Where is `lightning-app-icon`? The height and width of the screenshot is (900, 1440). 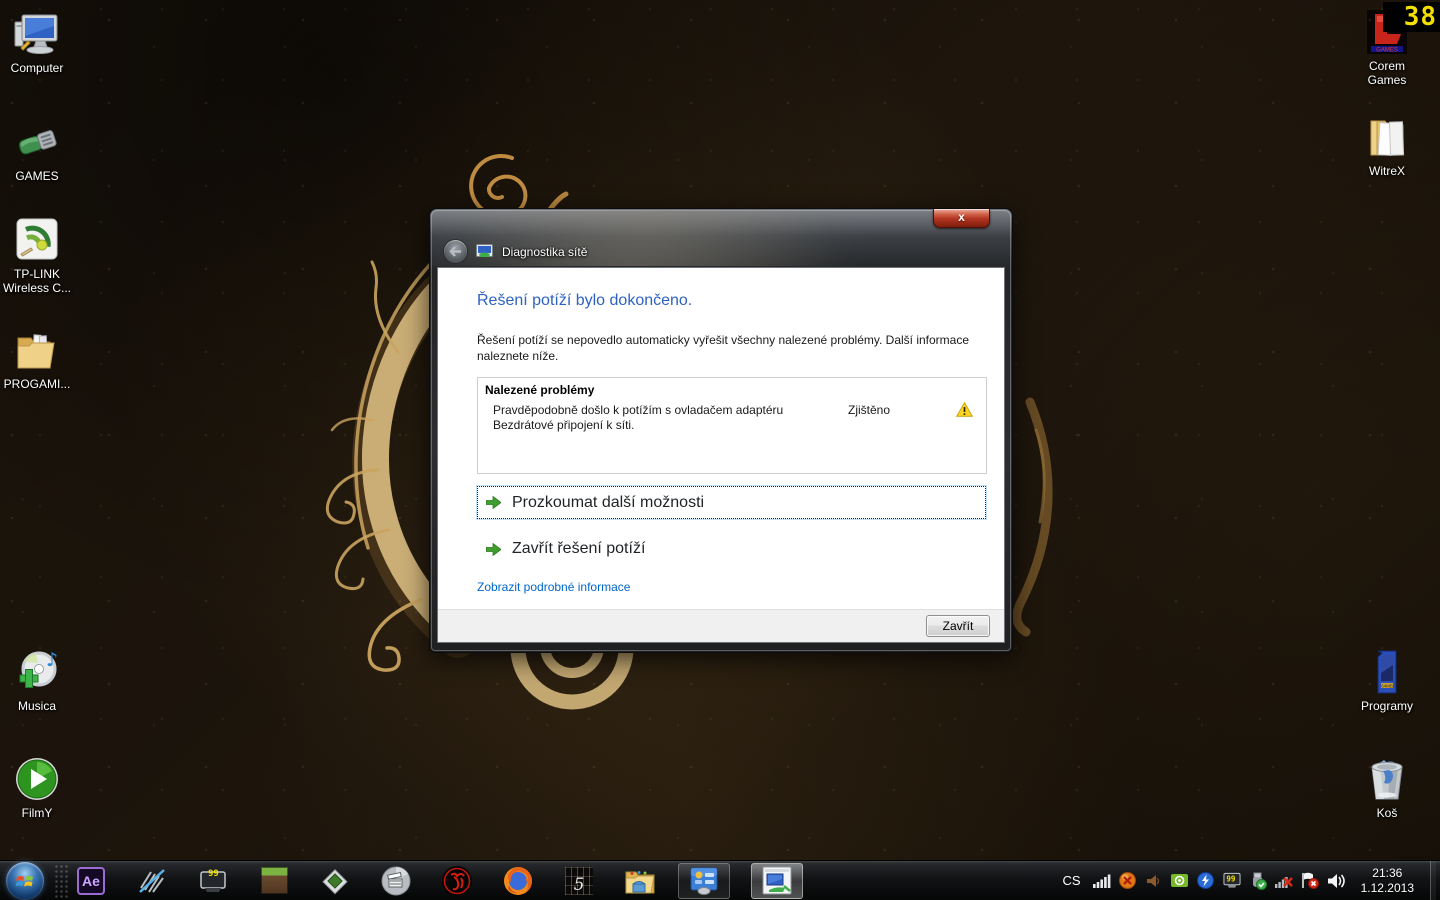 lightning-app-icon is located at coordinates (1206, 881).